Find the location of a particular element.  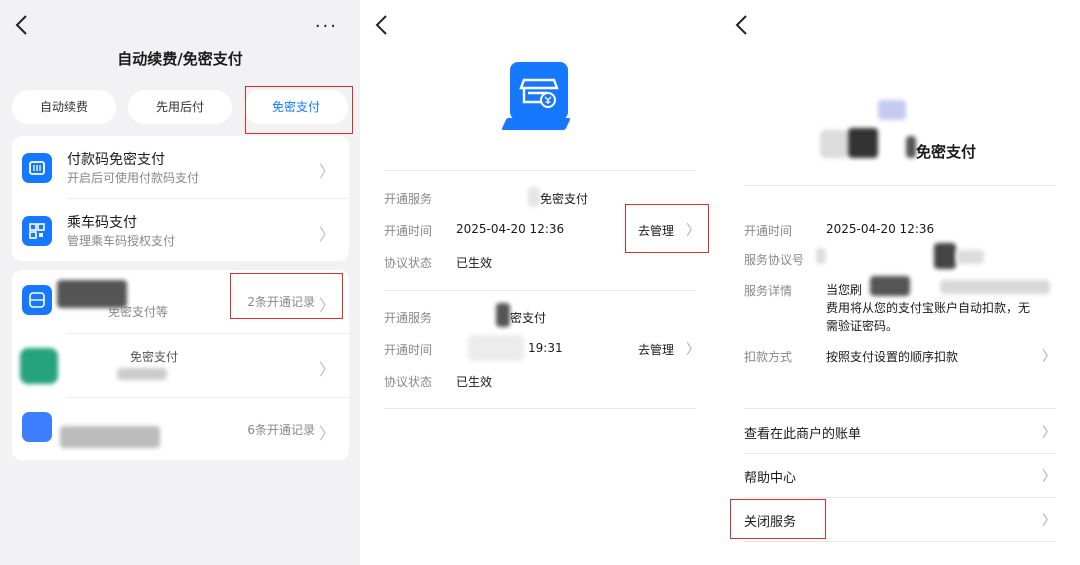

page-title: 自动续费/免密支付 is located at coordinates (180, 59).